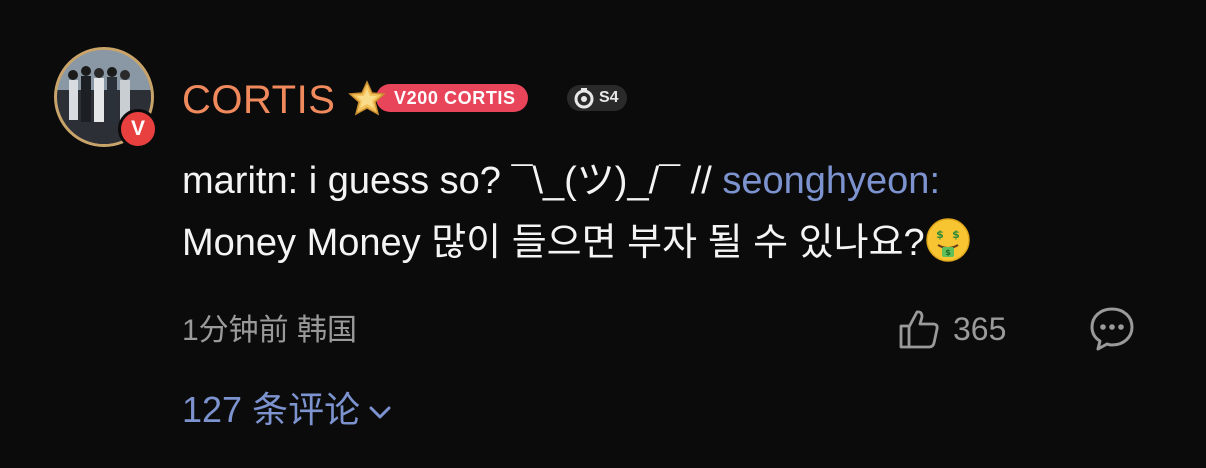 The height and width of the screenshot is (468, 1206). Describe the element at coordinates (258, 100) in the screenshot. I see `username: CORTIS` at that location.